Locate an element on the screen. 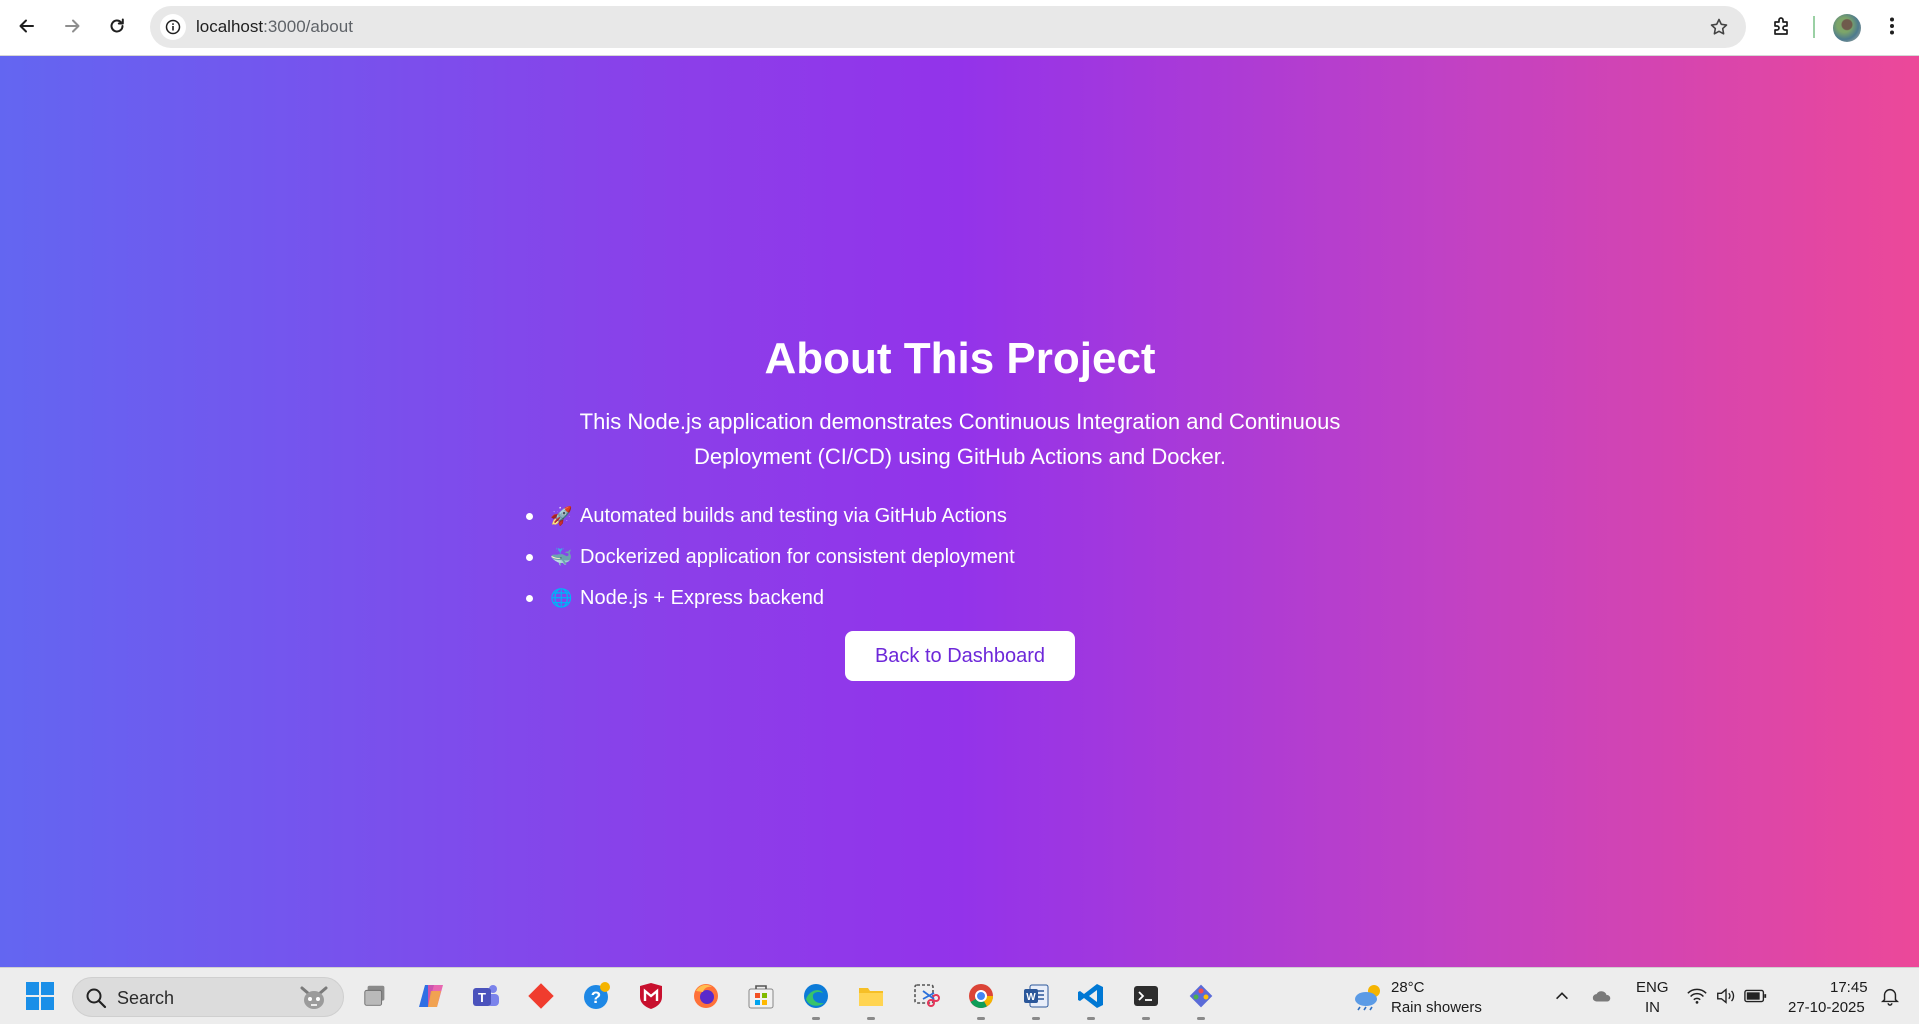  feature-text: Node.js + Express backend is located at coordinates (702, 598).